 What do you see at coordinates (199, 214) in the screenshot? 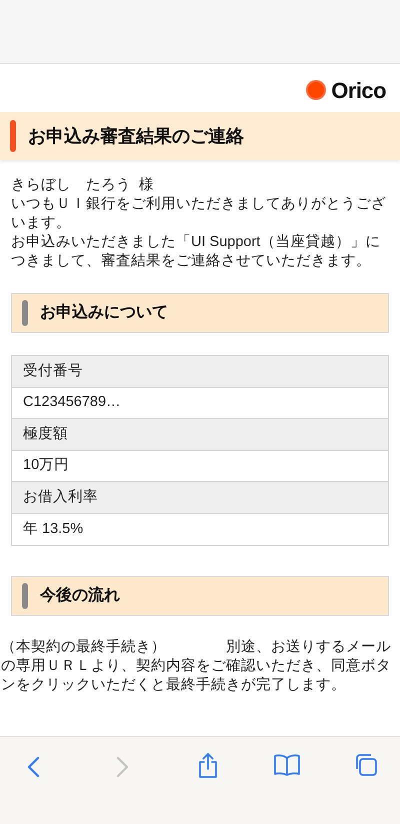
I see `greeting-text: いつもＵＩ銀行をご利用いただきましてありがとうございます。` at bounding box center [199, 214].